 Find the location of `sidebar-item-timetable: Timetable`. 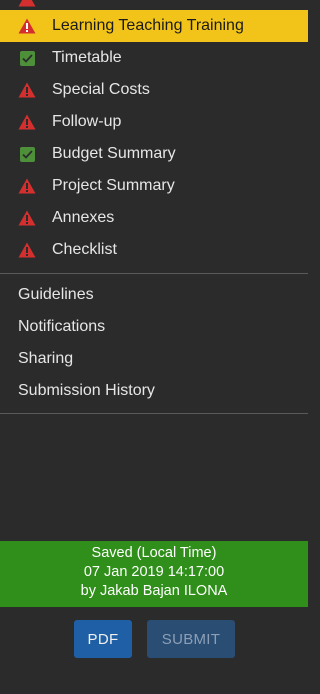

sidebar-item-timetable: Timetable is located at coordinates (154, 58).